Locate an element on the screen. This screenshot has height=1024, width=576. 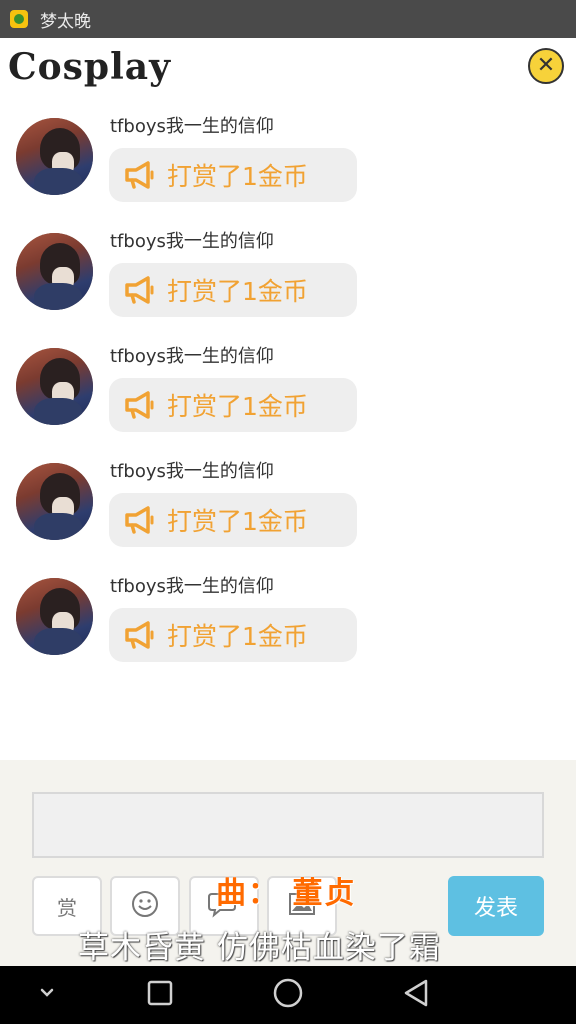
circle-icon is located at coordinates (288, 995).